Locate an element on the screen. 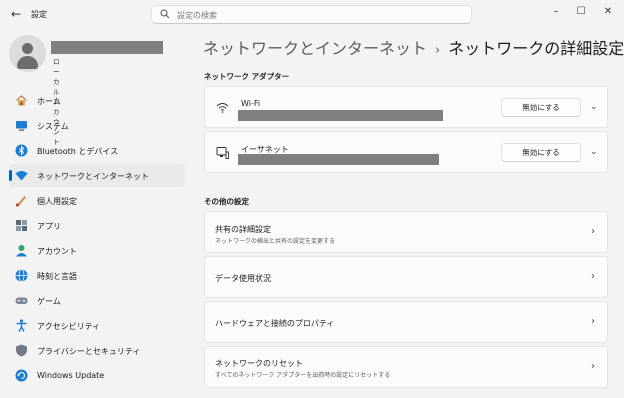 This screenshot has height=398, width=624. apps-icon is located at coordinates (21, 225).